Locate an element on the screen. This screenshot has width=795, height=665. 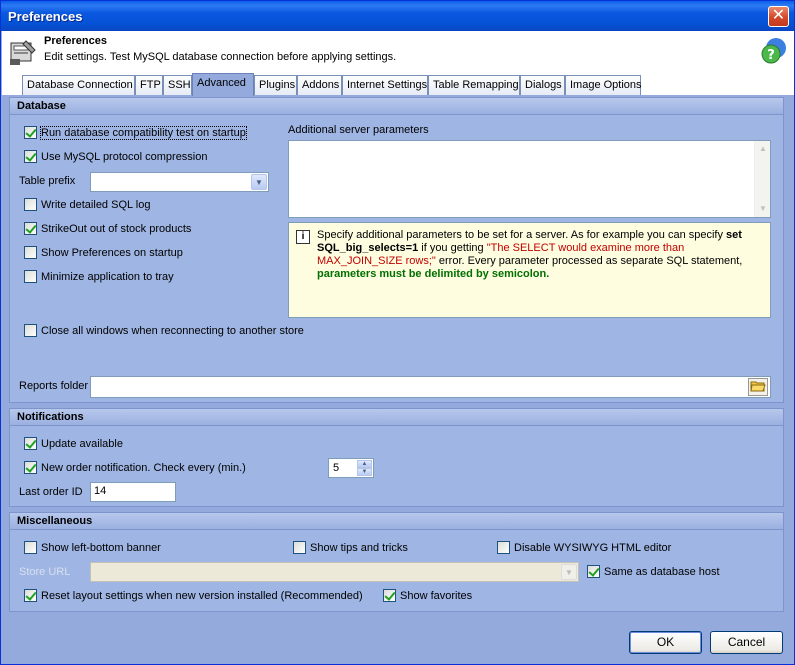
show-banner-checkbox: Show left-bottom banner is located at coordinates (92, 547).